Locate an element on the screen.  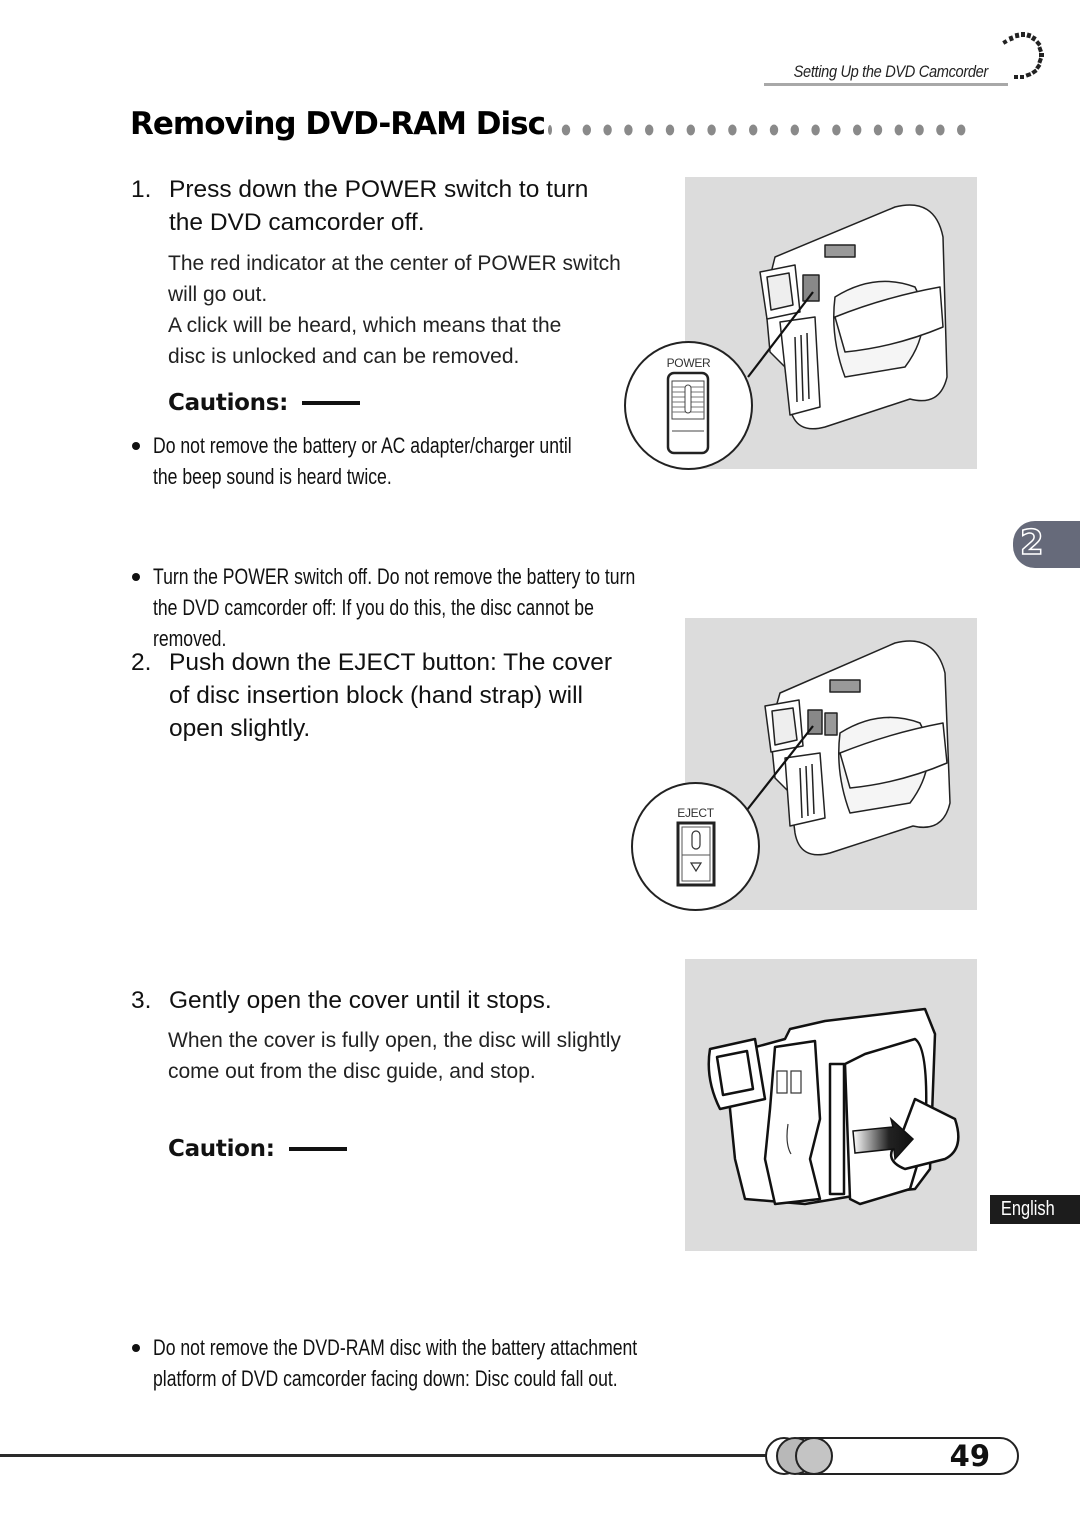
step-3: 3. Gently open the cover until it stops. is located at coordinates (401, 1000).